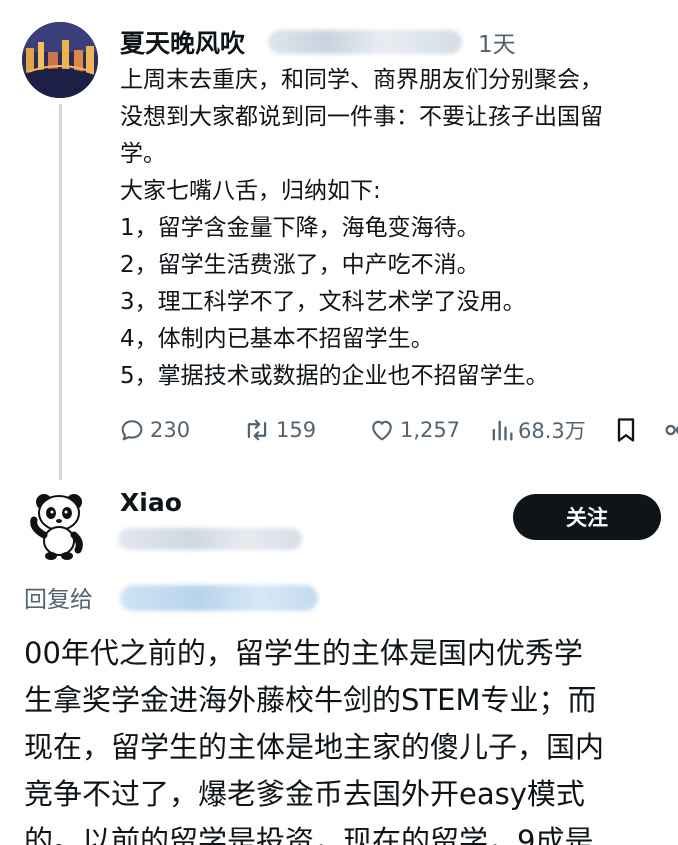  I want to click on post-text-line: 3，理工科学不了，文科艺术学了没用。, so click(323, 302).